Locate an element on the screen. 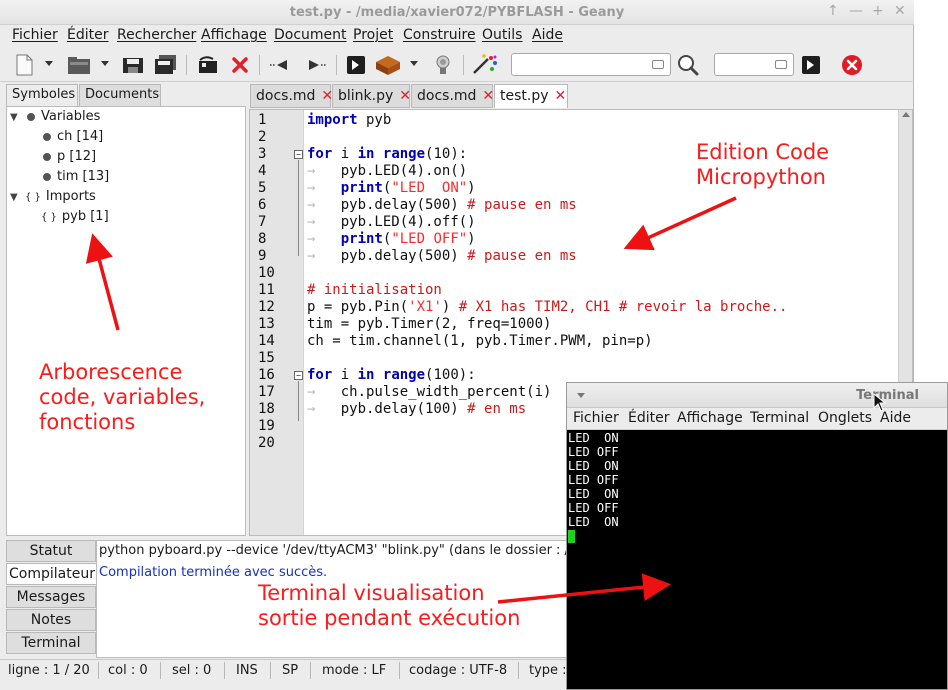 This screenshot has width=948, height=690. arrow-to-editor is located at coordinates (680, 223).